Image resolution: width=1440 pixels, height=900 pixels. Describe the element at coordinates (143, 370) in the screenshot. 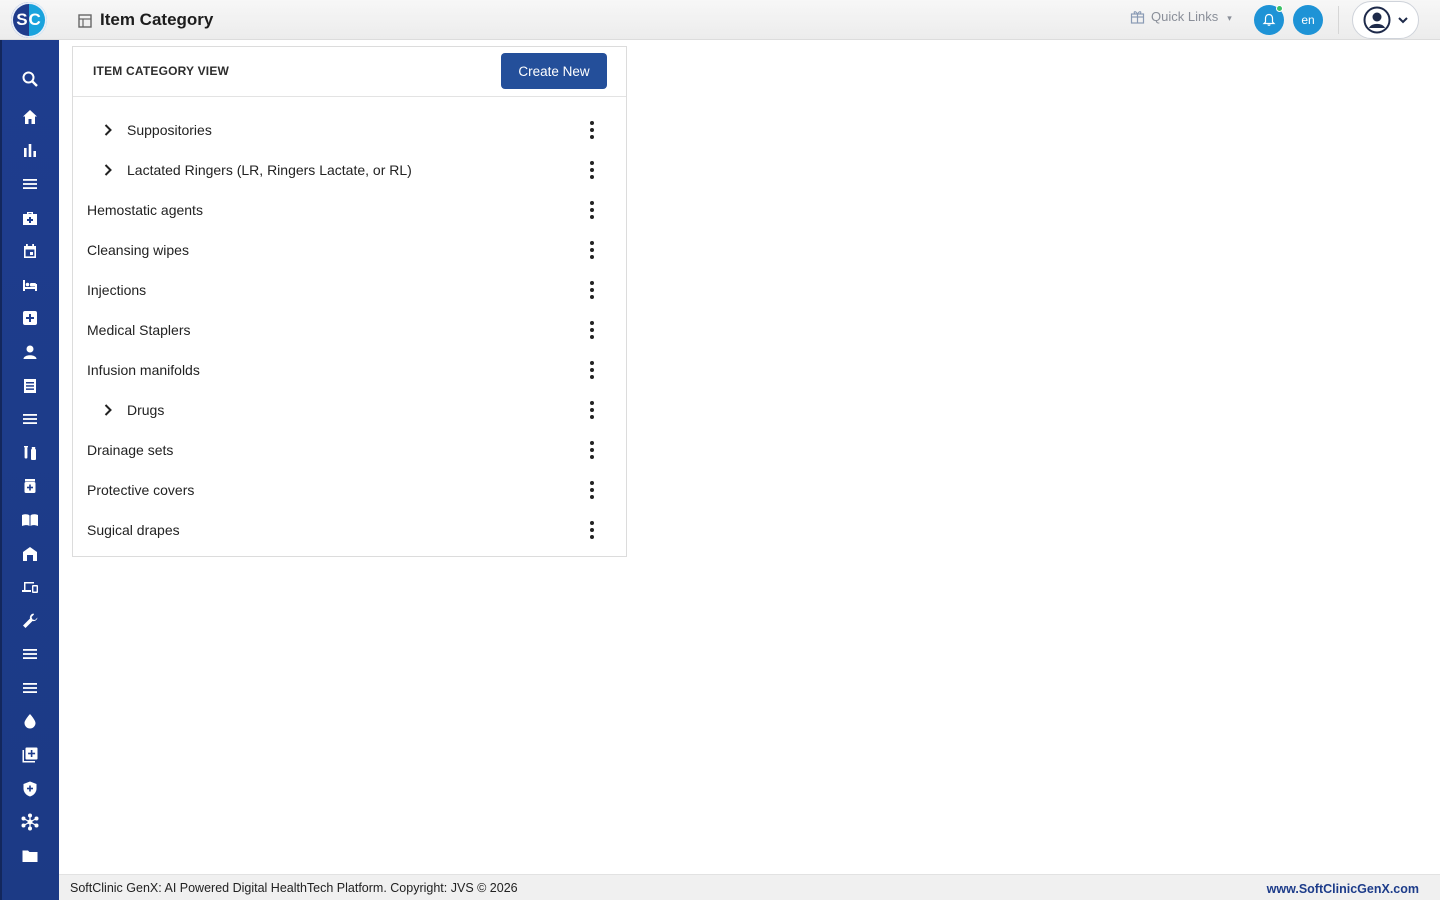

I see `category-label: Infusion manifolds` at that location.